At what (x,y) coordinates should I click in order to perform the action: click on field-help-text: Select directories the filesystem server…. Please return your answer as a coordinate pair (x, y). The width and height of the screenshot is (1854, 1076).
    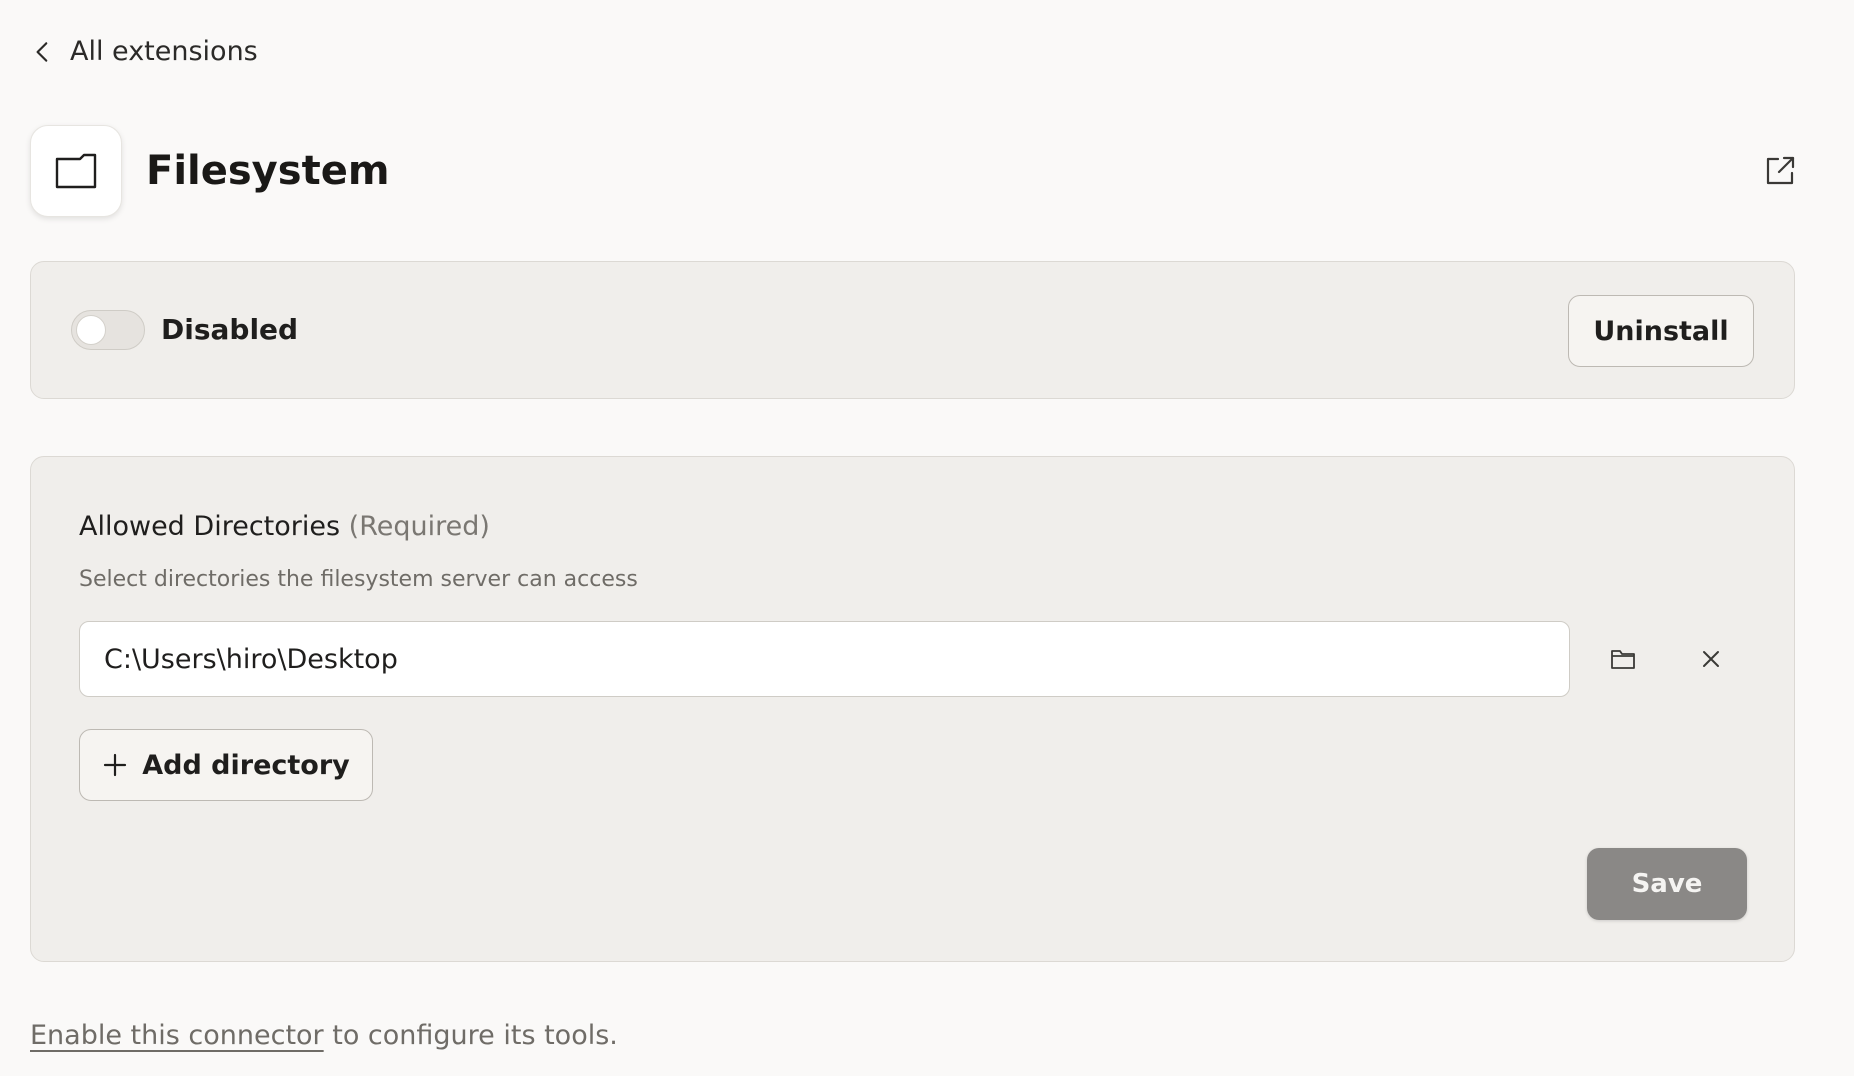
    Looking at the image, I should click on (358, 579).